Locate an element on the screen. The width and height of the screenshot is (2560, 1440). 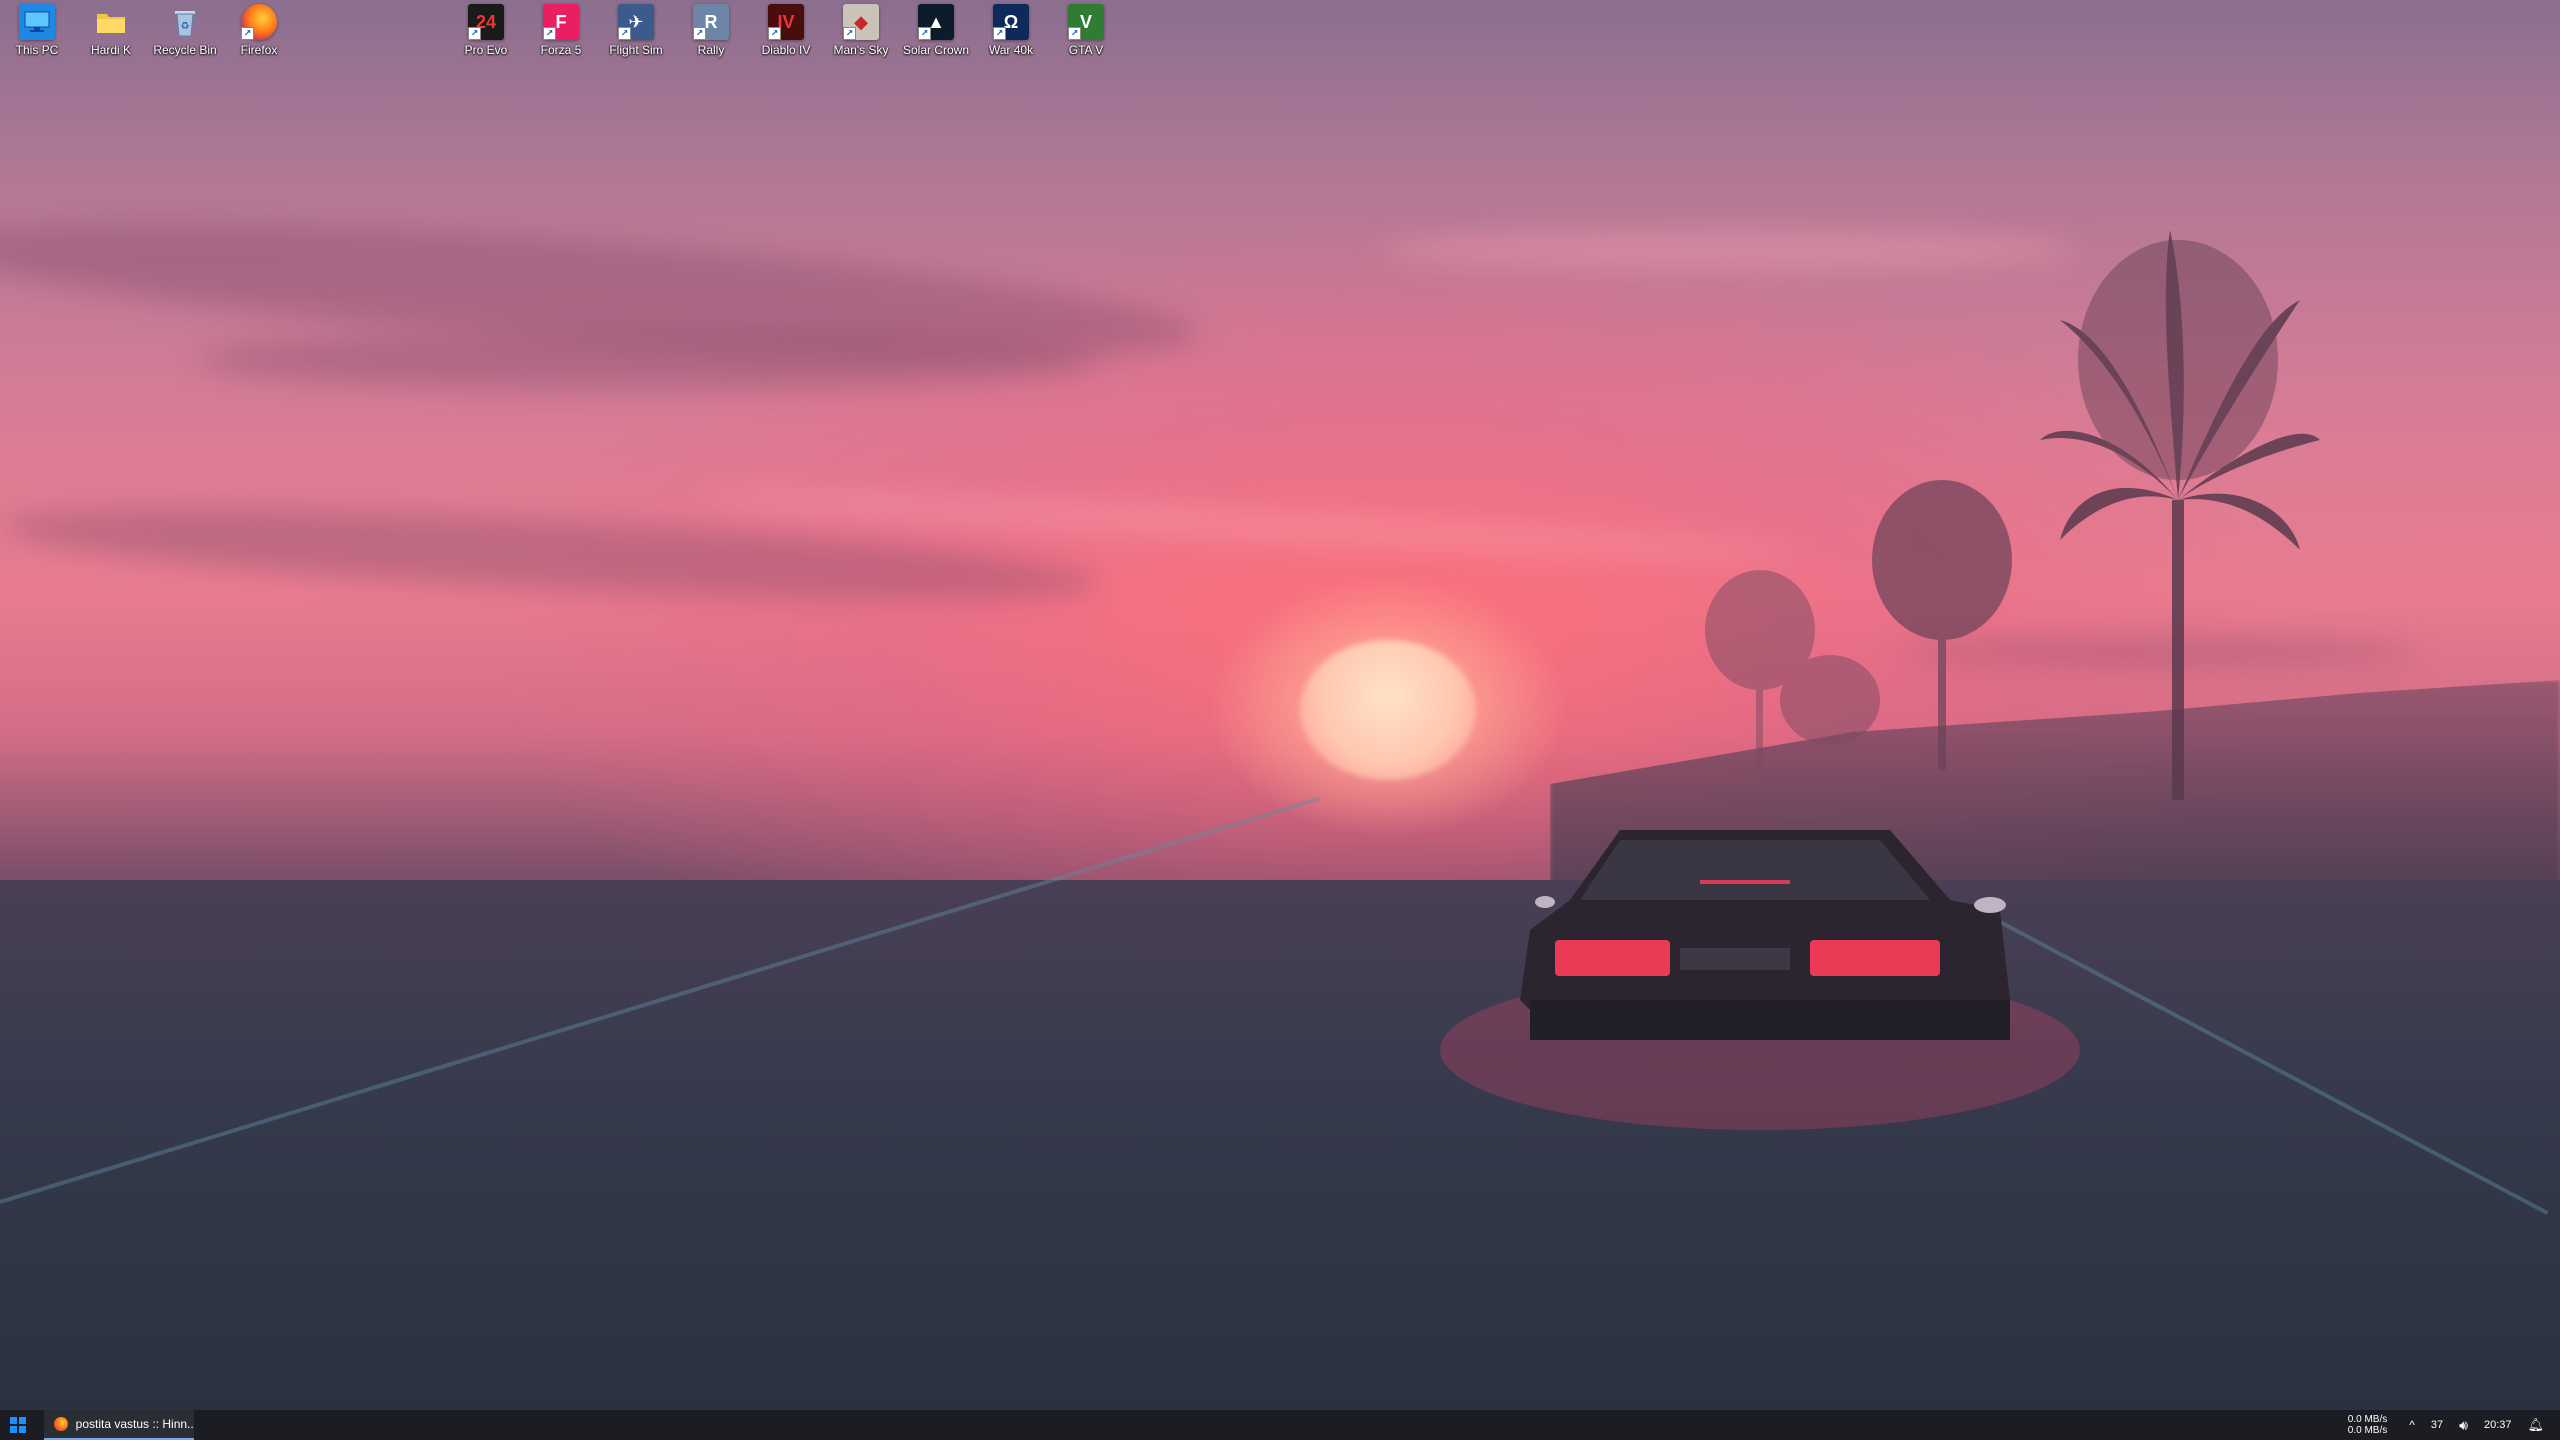
desktop-icon-label: Recycle Bin is located at coordinates (185, 50).